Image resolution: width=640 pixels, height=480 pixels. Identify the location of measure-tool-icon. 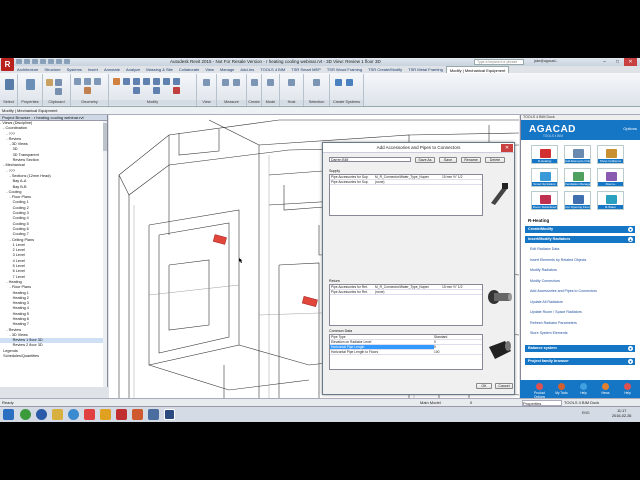
(225, 82).